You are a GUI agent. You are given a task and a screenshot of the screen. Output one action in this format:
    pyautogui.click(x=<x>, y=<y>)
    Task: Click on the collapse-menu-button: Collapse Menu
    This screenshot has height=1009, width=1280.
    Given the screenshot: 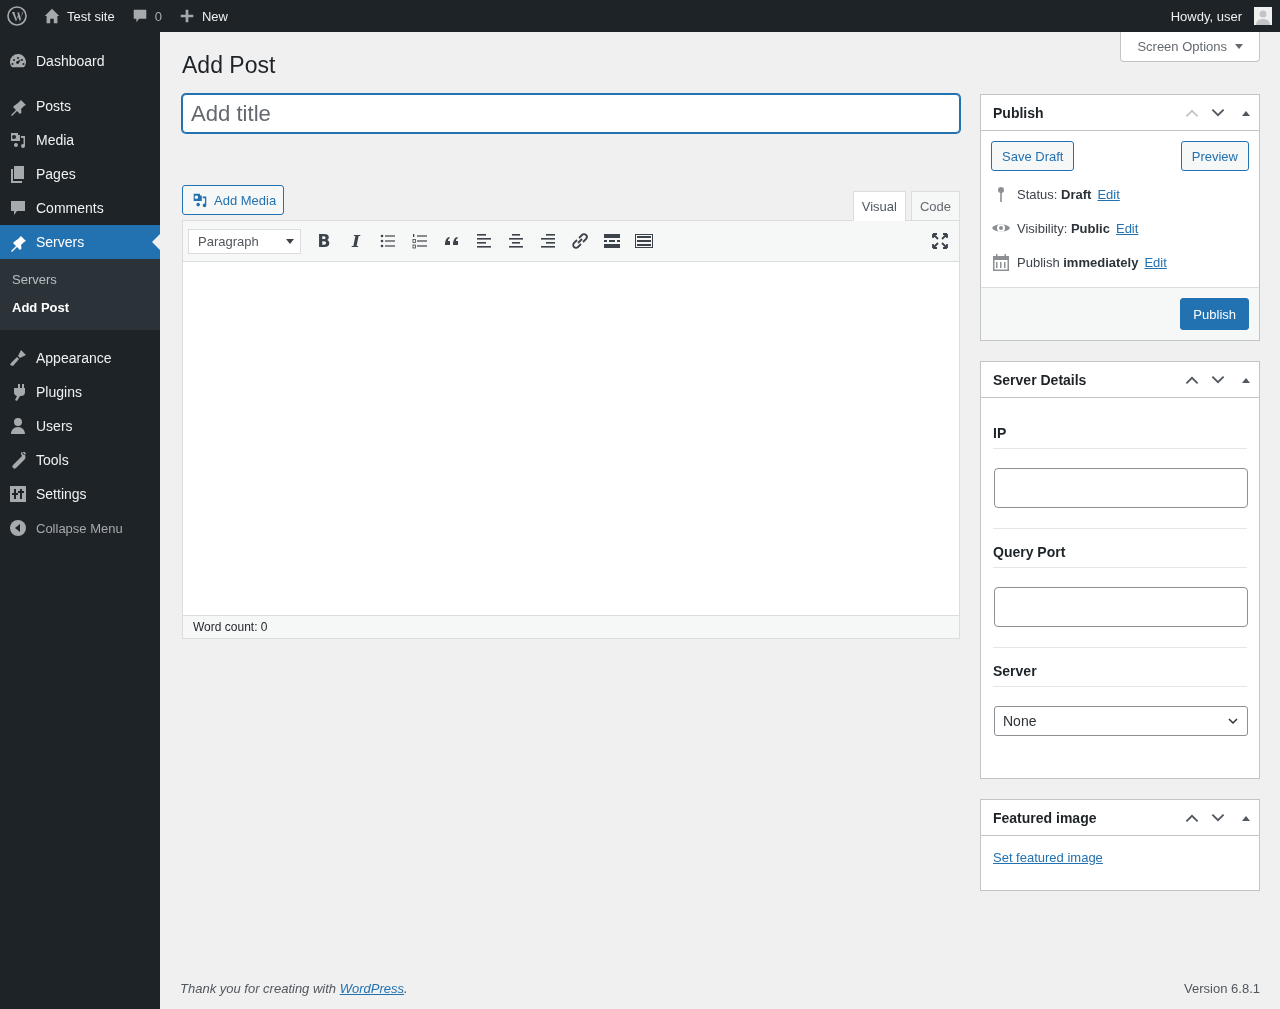 What is the action you would take?
    pyautogui.click(x=80, y=528)
    